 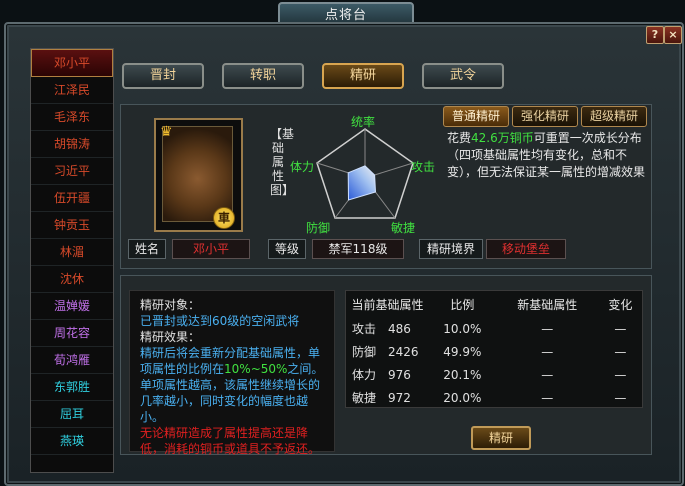 I want to click on attr-ratio: 10.0%, so click(x=462, y=328).